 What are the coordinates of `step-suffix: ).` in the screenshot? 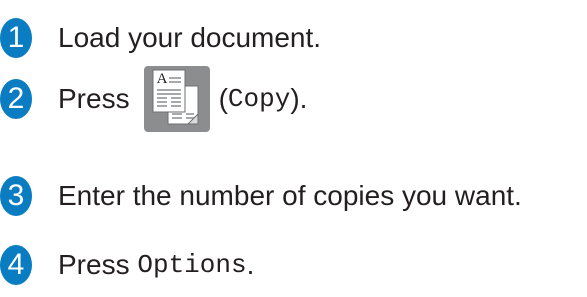 It's located at (299, 98).